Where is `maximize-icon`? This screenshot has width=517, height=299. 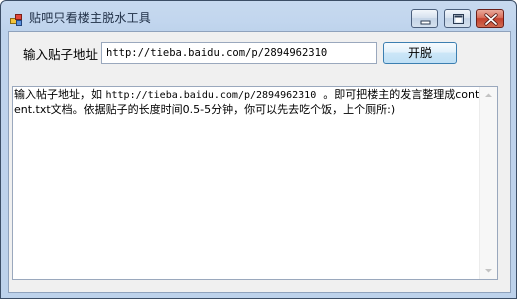 maximize-icon is located at coordinates (458, 19).